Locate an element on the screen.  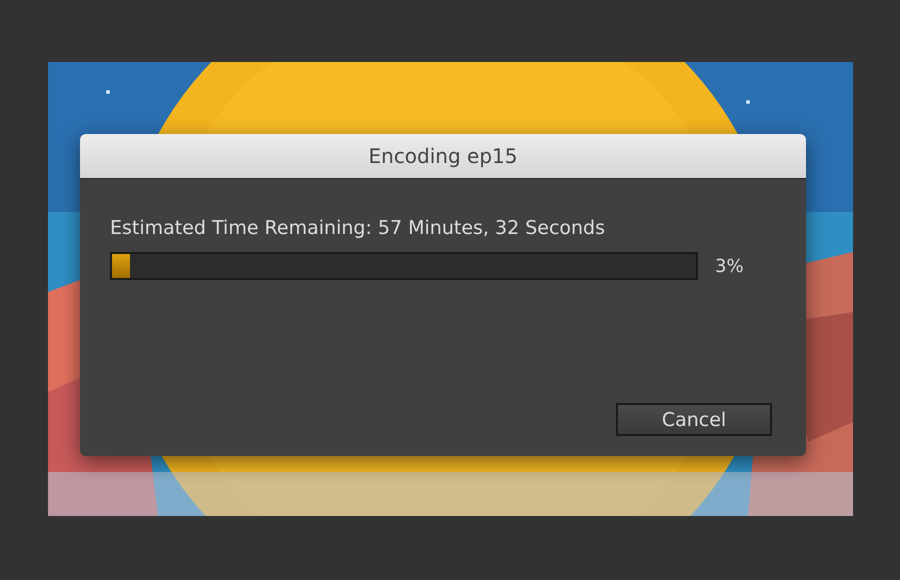
progress-percent: 3% is located at coordinates (729, 266).